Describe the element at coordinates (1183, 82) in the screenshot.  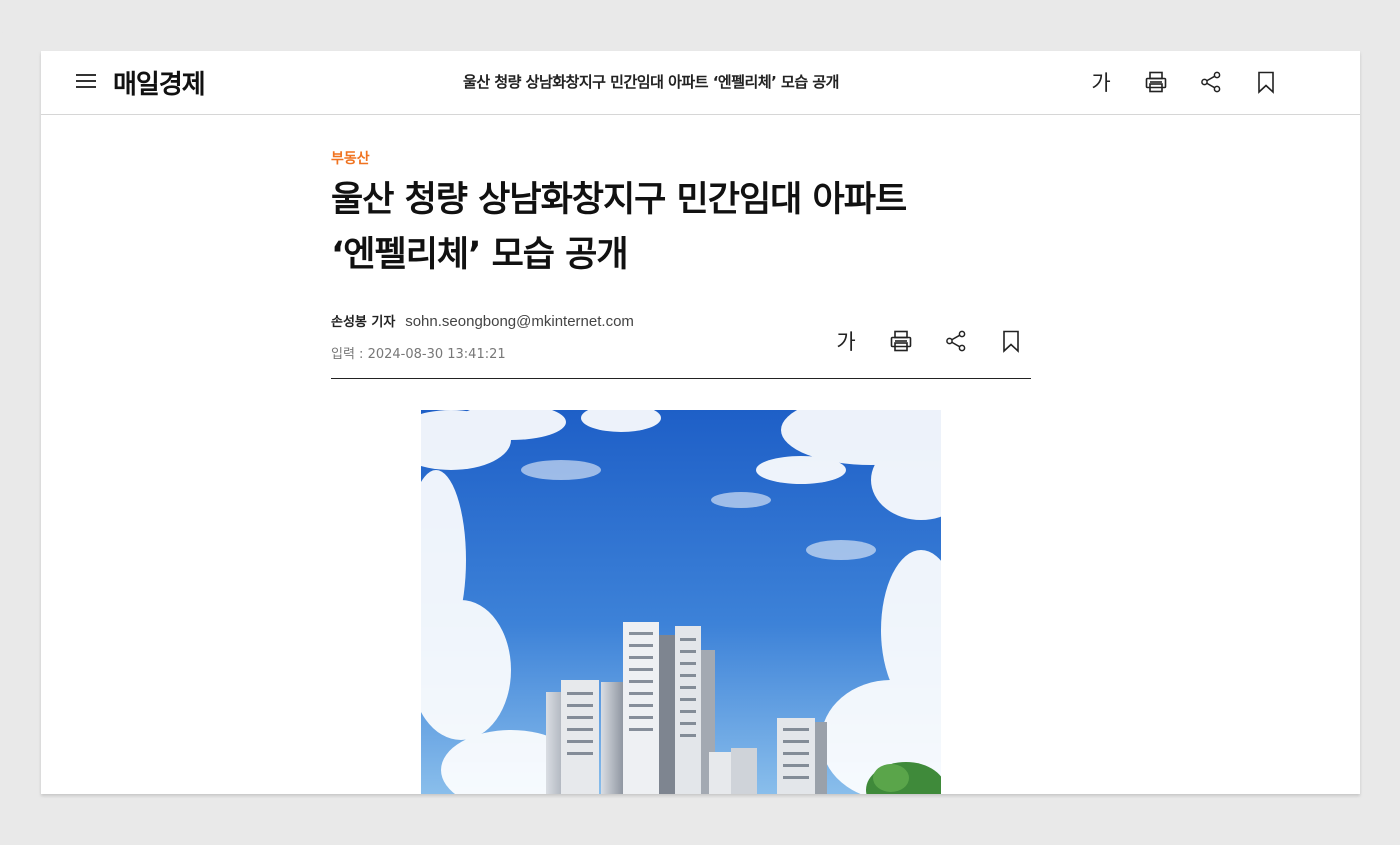
I see `top-toolbar: 가` at that location.